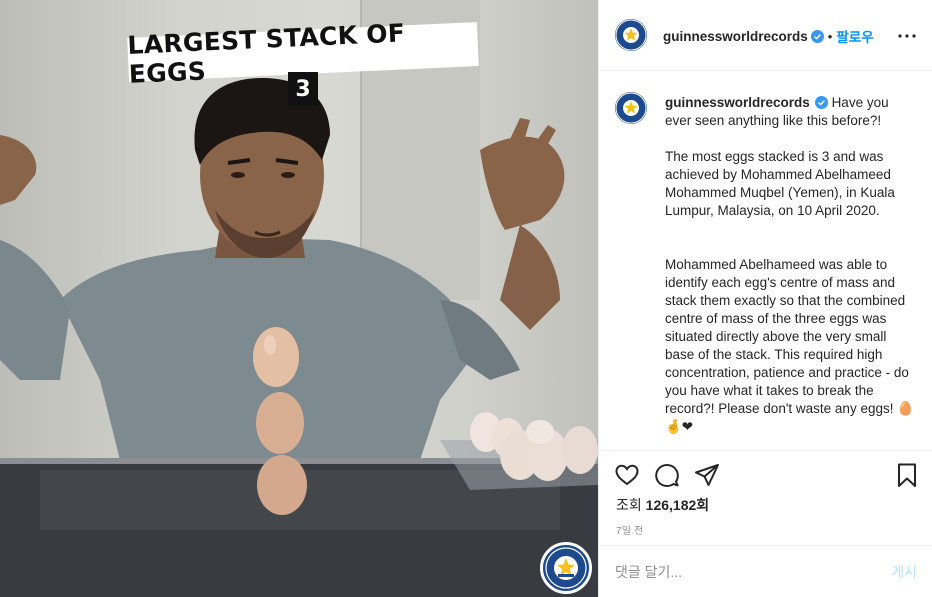 The height and width of the screenshot is (597, 932). What do you see at coordinates (907, 475) in the screenshot?
I see `save-bookmark-icon` at bounding box center [907, 475].